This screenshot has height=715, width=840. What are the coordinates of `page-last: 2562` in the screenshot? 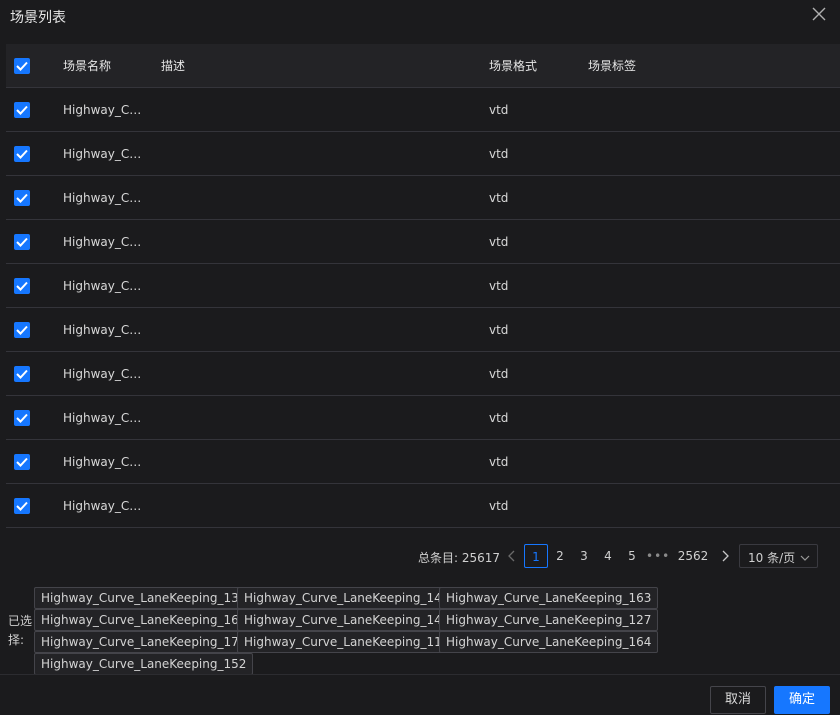 It's located at (693, 556).